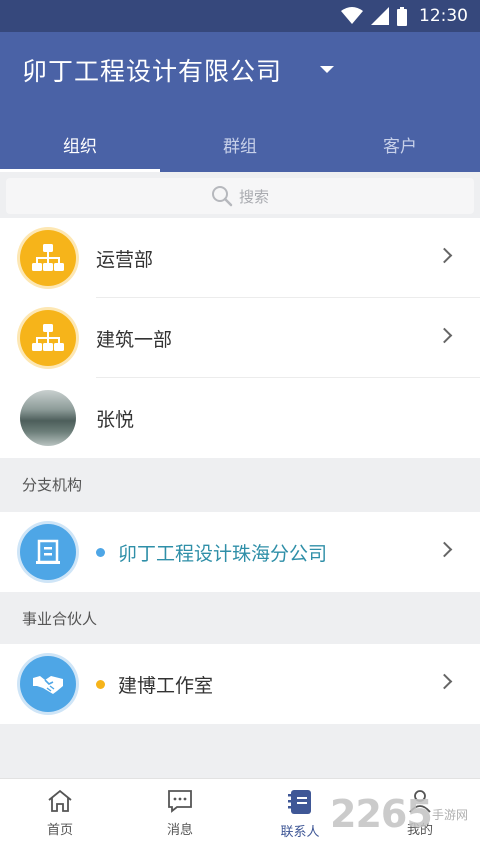 Image resolution: width=480 pixels, height=853 pixels. What do you see at coordinates (443, 16) in the screenshot?
I see `status-time: 12:30` at bounding box center [443, 16].